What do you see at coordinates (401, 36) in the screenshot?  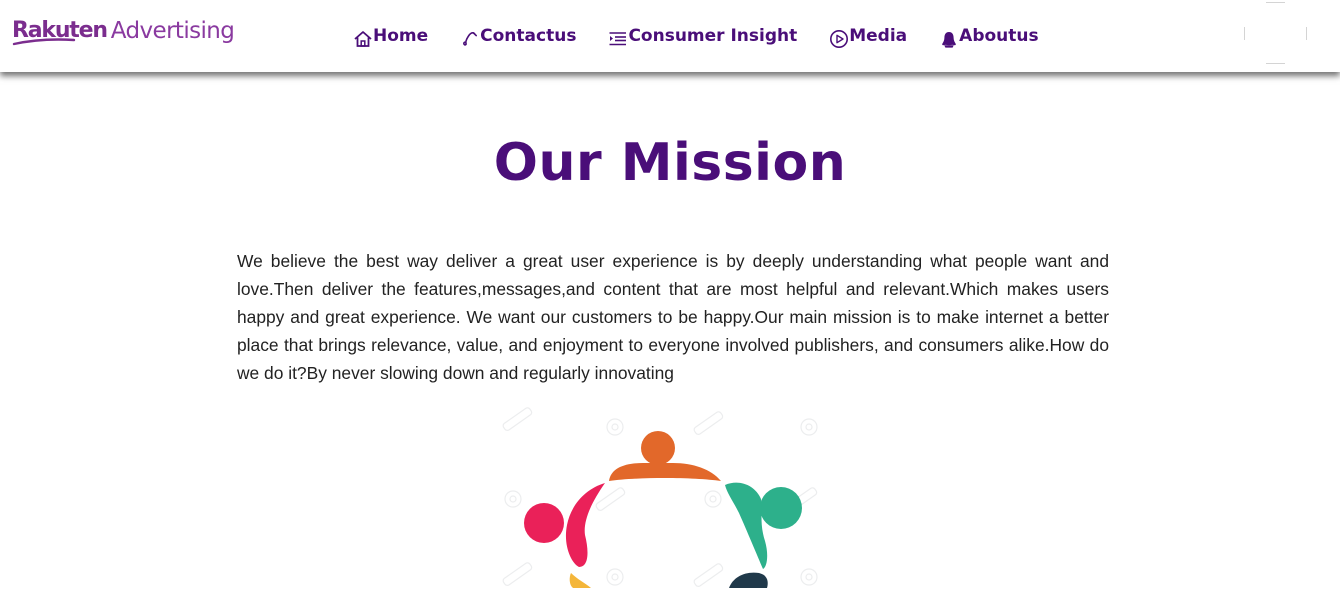 I see `nav-label-home: Home` at bounding box center [401, 36].